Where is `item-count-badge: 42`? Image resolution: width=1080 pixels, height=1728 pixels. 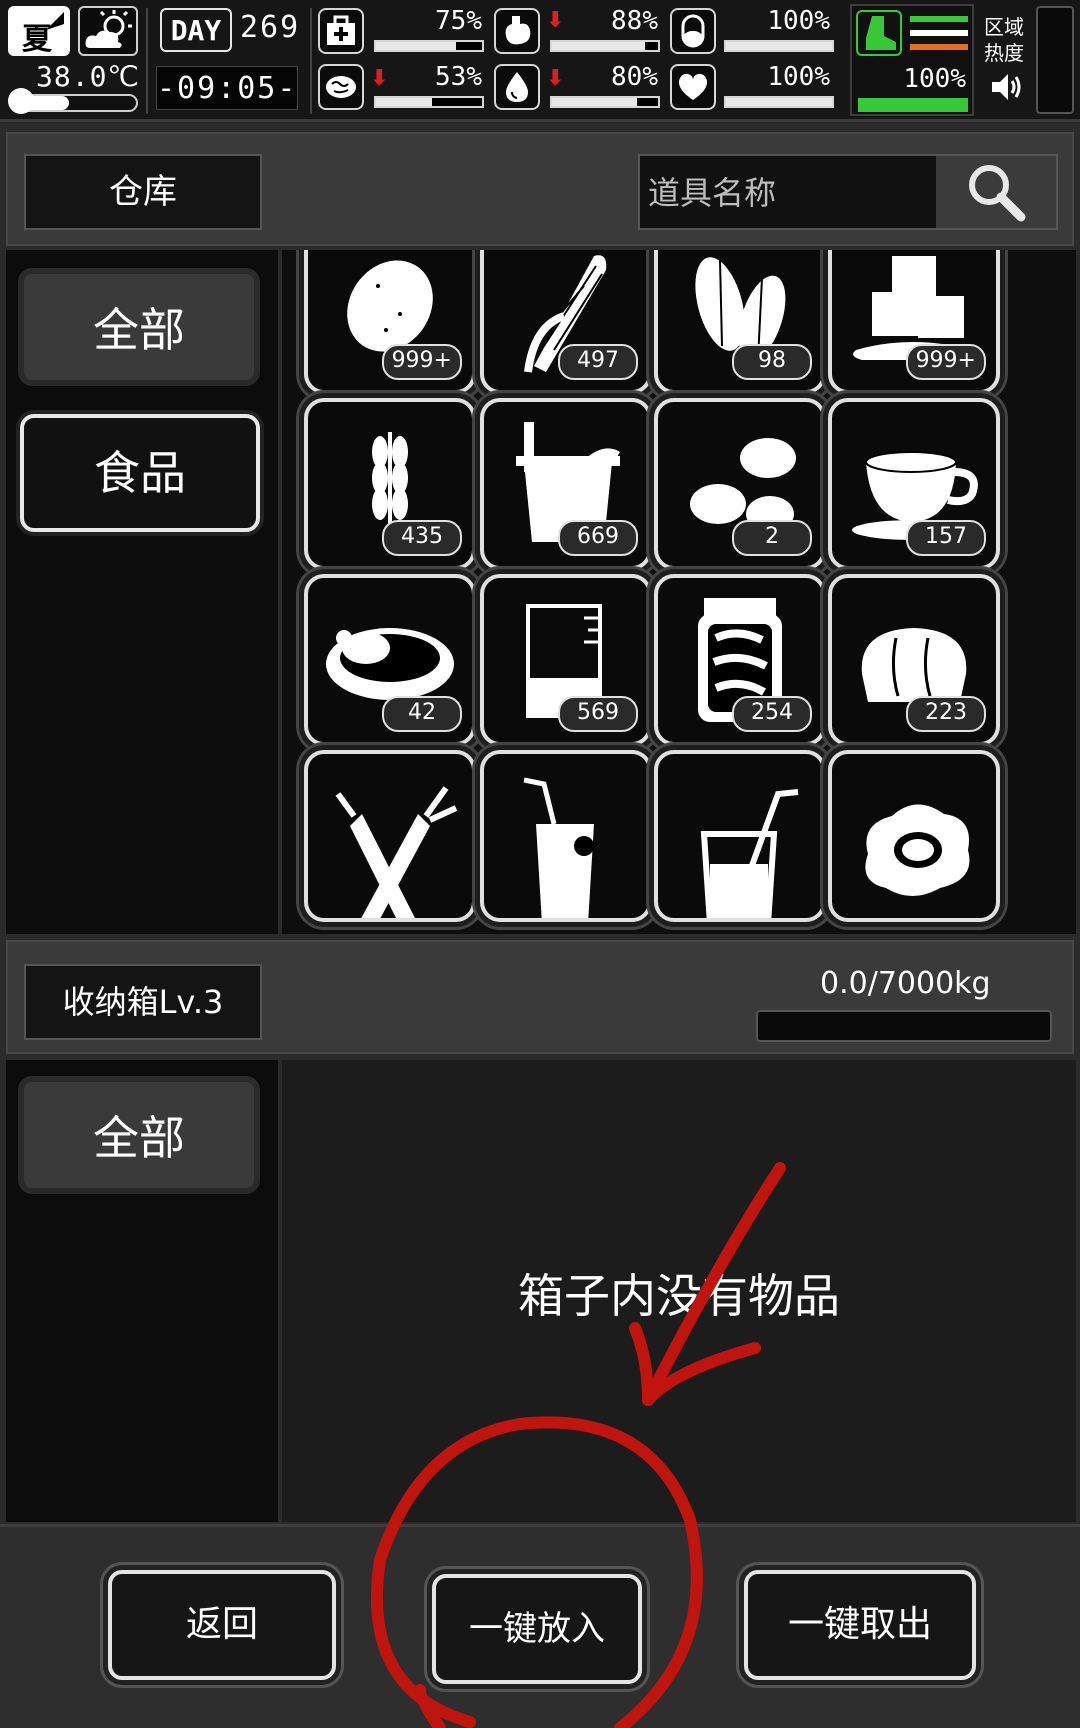
item-count-badge: 42 is located at coordinates (422, 714).